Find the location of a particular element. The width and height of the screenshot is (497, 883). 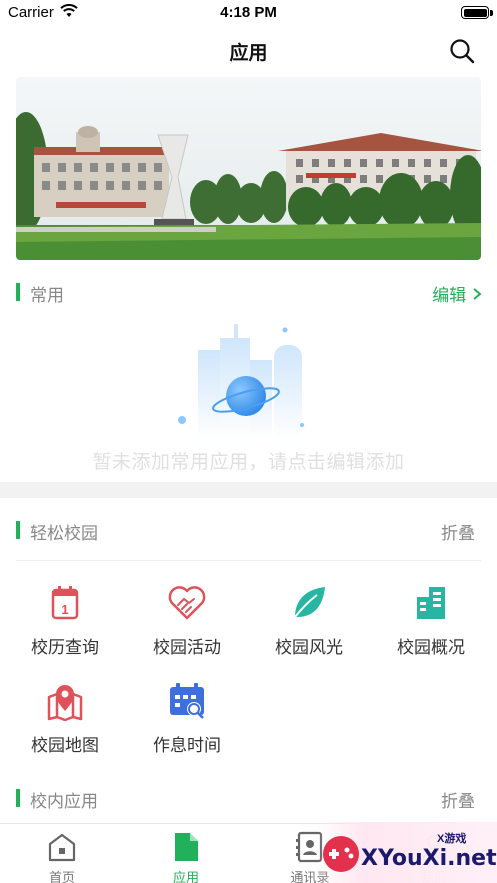

app-label: 校园活动 is located at coordinates (187, 647).